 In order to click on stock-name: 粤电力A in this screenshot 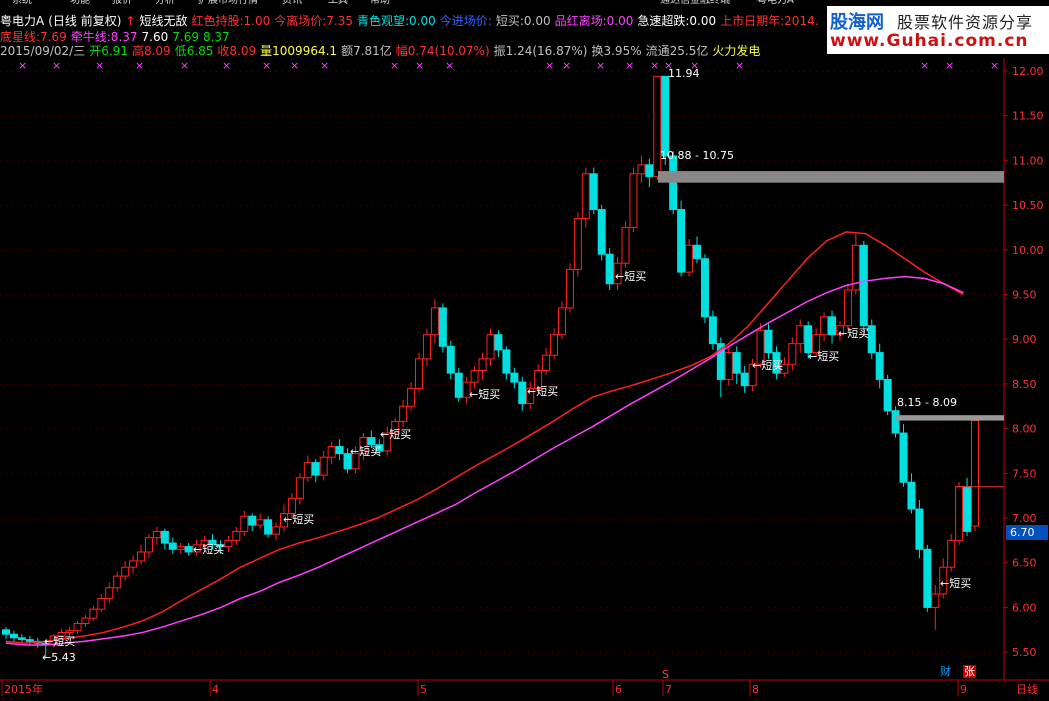, I will do `click(22, 21)`.